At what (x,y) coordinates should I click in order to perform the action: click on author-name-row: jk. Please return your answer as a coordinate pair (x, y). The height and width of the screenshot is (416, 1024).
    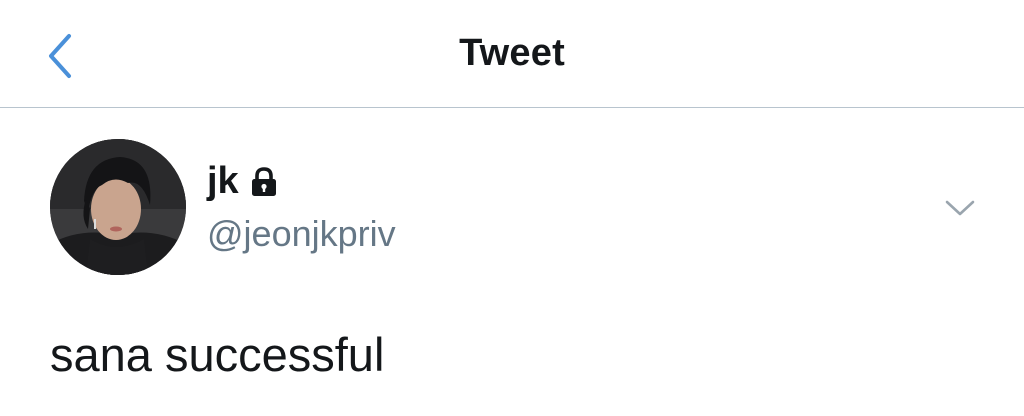
    Looking at the image, I should click on (243, 181).